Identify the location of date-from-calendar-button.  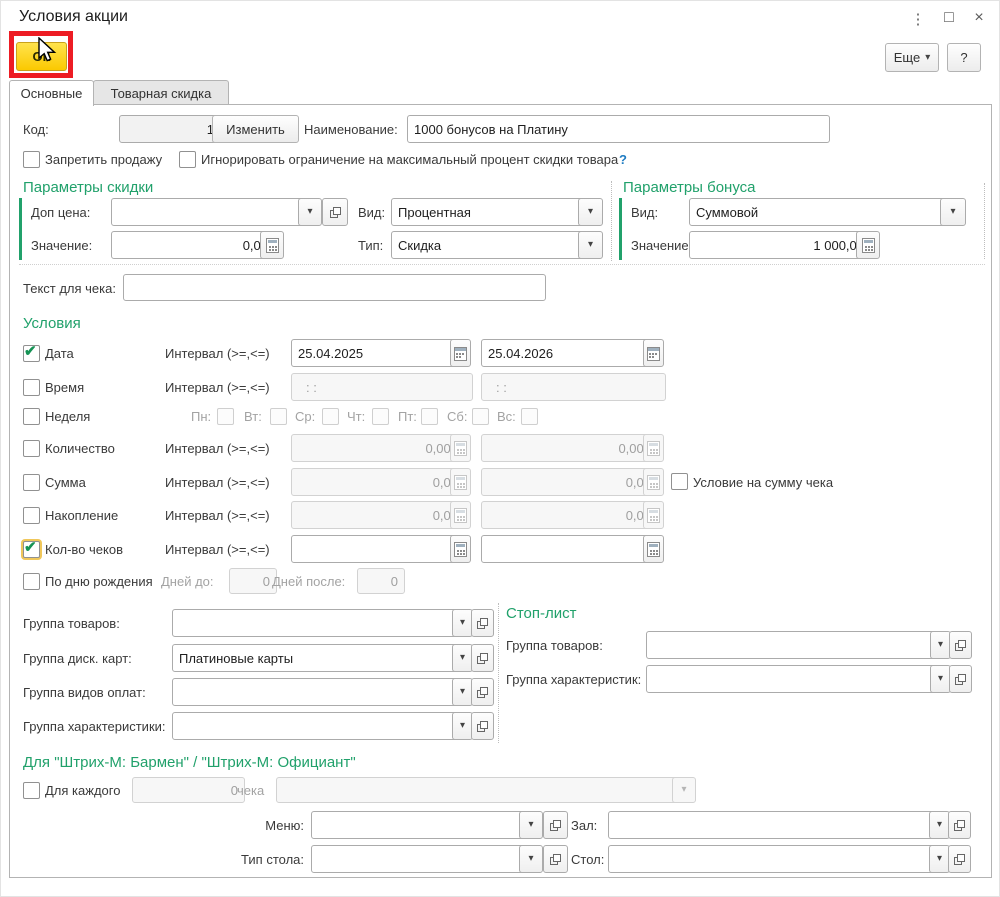
(460, 353).